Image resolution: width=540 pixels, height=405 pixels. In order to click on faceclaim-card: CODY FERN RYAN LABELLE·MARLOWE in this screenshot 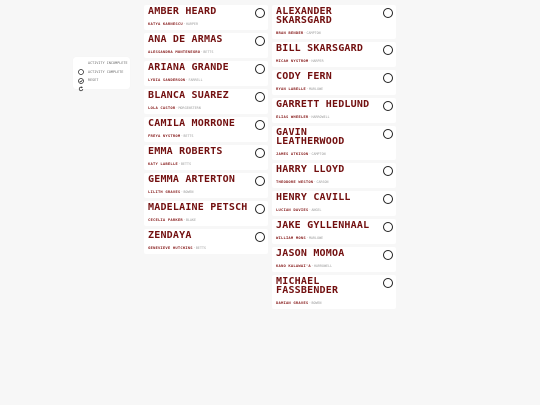, I will do `click(334, 82)`.